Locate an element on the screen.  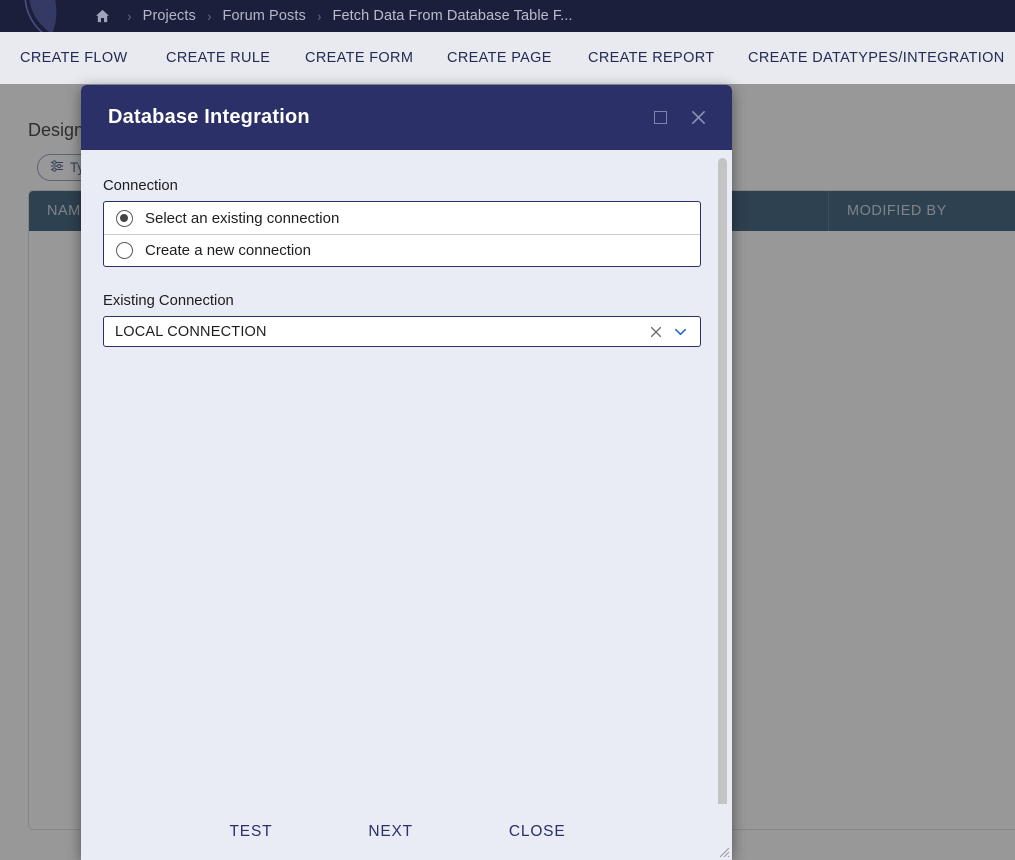
close-icon is located at coordinates (698, 118).